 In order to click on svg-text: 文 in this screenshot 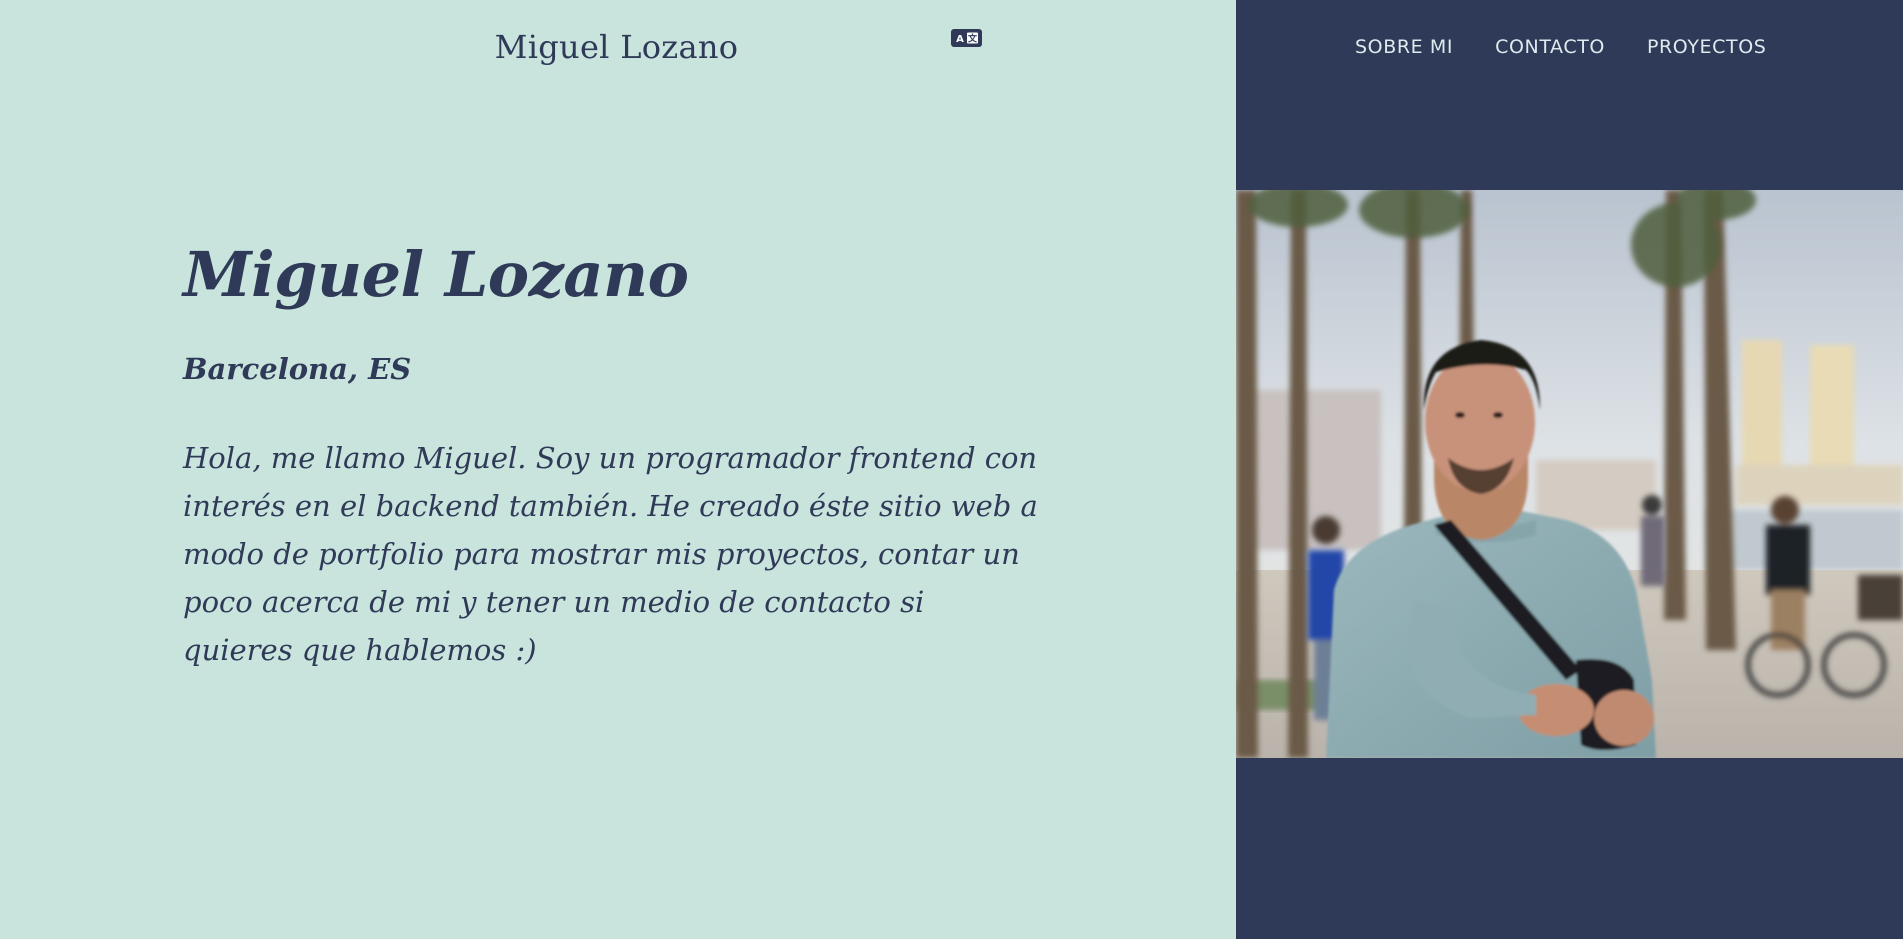, I will do `click(972, 39)`.